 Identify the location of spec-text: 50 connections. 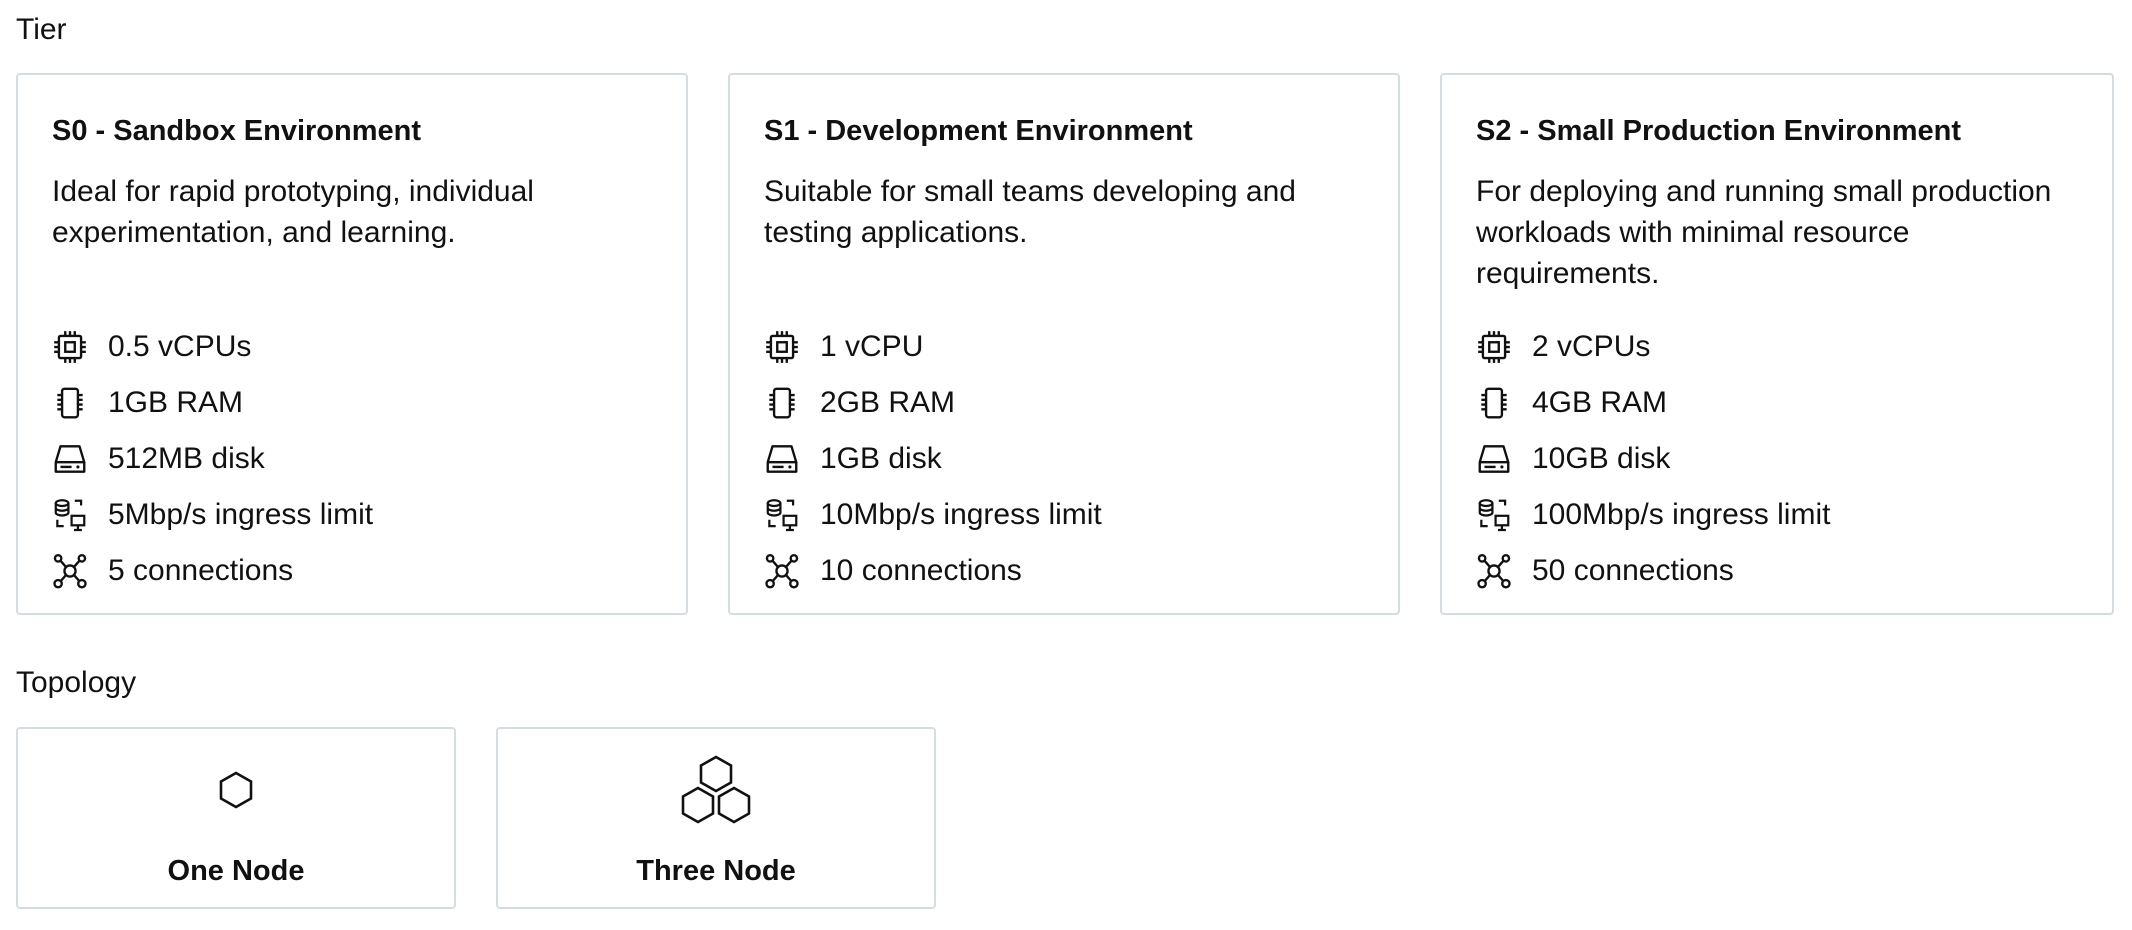
(1633, 570).